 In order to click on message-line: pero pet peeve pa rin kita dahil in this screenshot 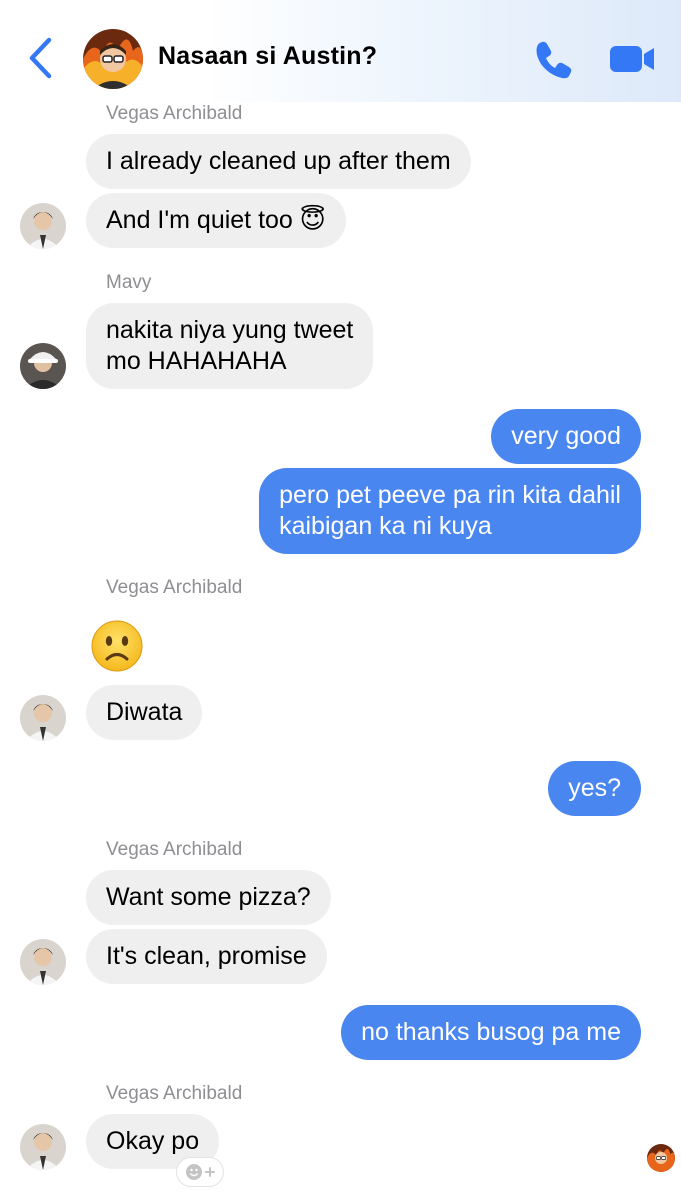, I will do `click(450, 495)`.